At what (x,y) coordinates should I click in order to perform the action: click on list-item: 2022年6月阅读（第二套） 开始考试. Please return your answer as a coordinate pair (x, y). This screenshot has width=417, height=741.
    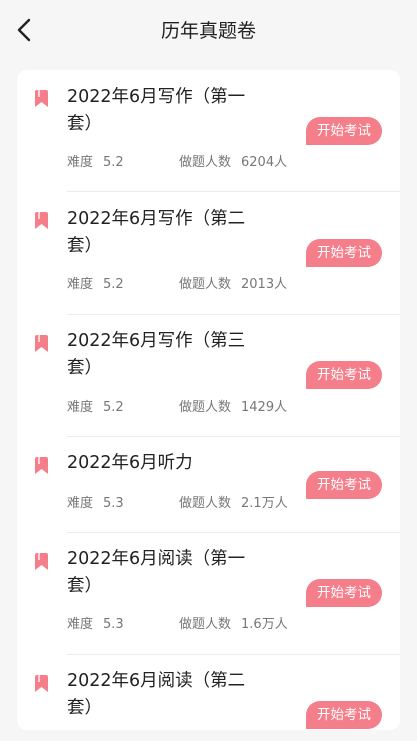
    Looking at the image, I should click on (208, 692).